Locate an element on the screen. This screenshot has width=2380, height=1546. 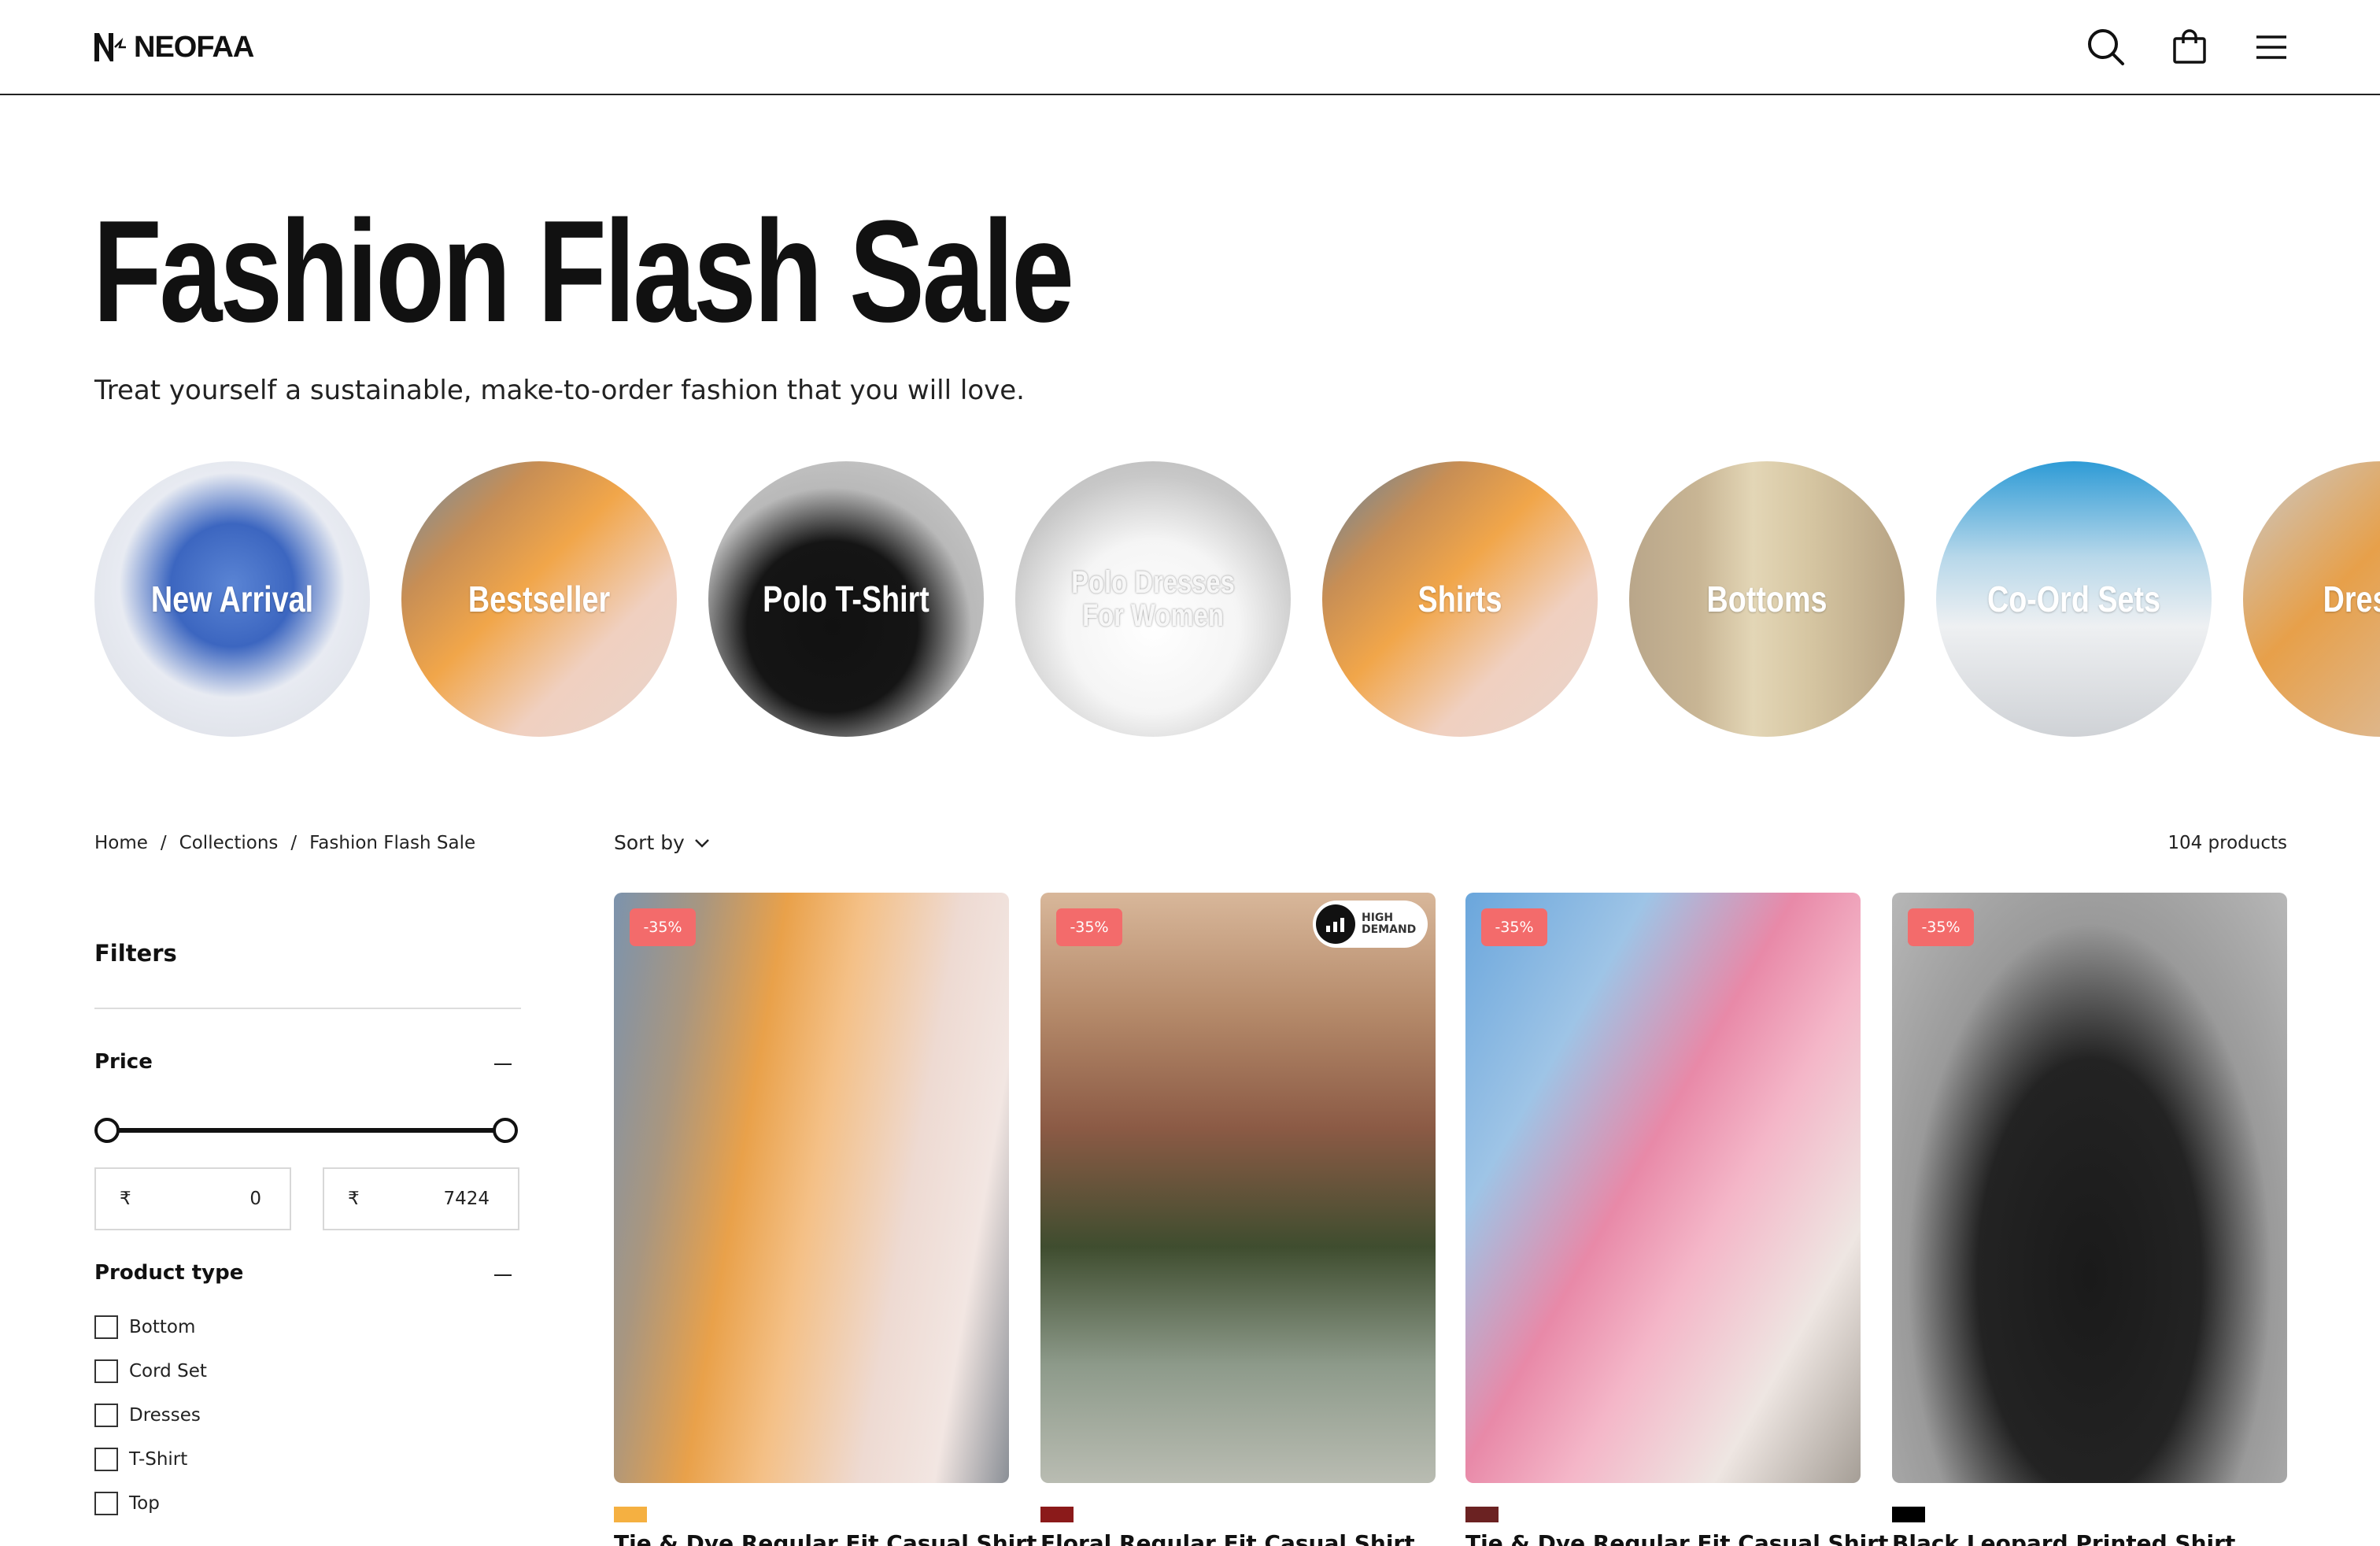
price-filter-title: Price is located at coordinates (123, 1062).